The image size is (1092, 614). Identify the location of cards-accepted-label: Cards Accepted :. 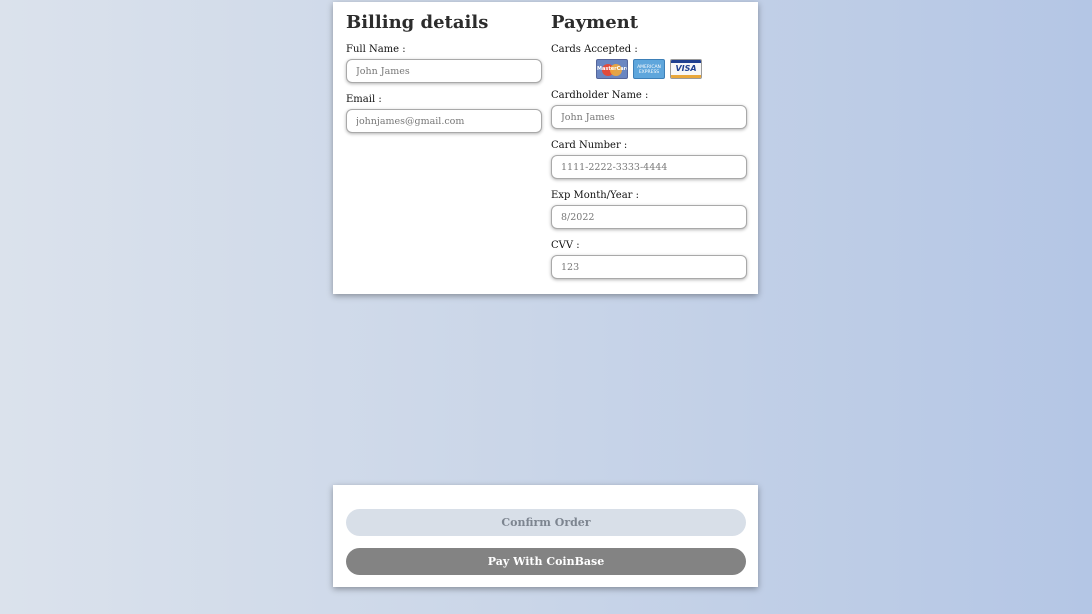
(594, 49).